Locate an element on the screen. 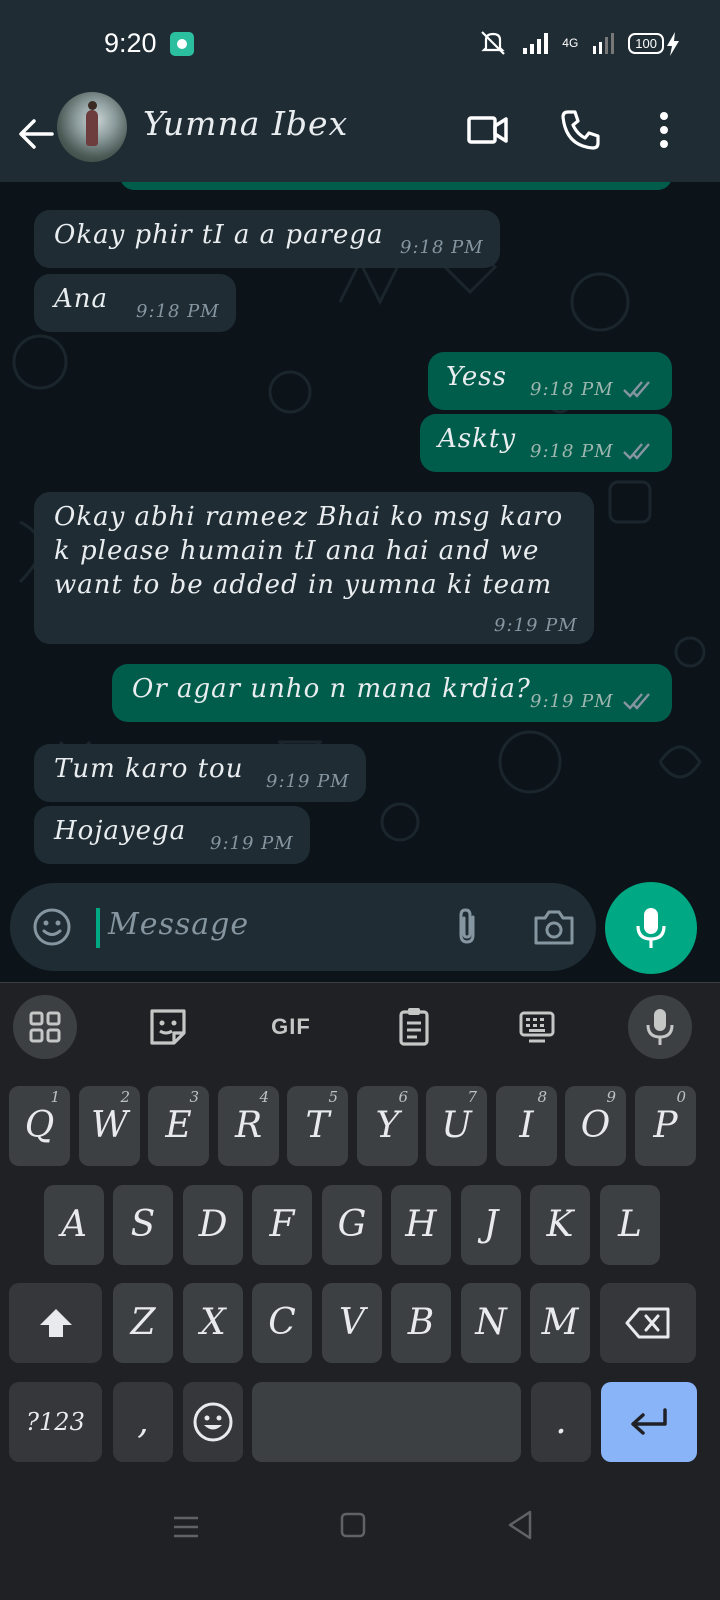 This screenshot has width=720, height=1600. key-hint: 4 is located at coordinates (264, 1097).